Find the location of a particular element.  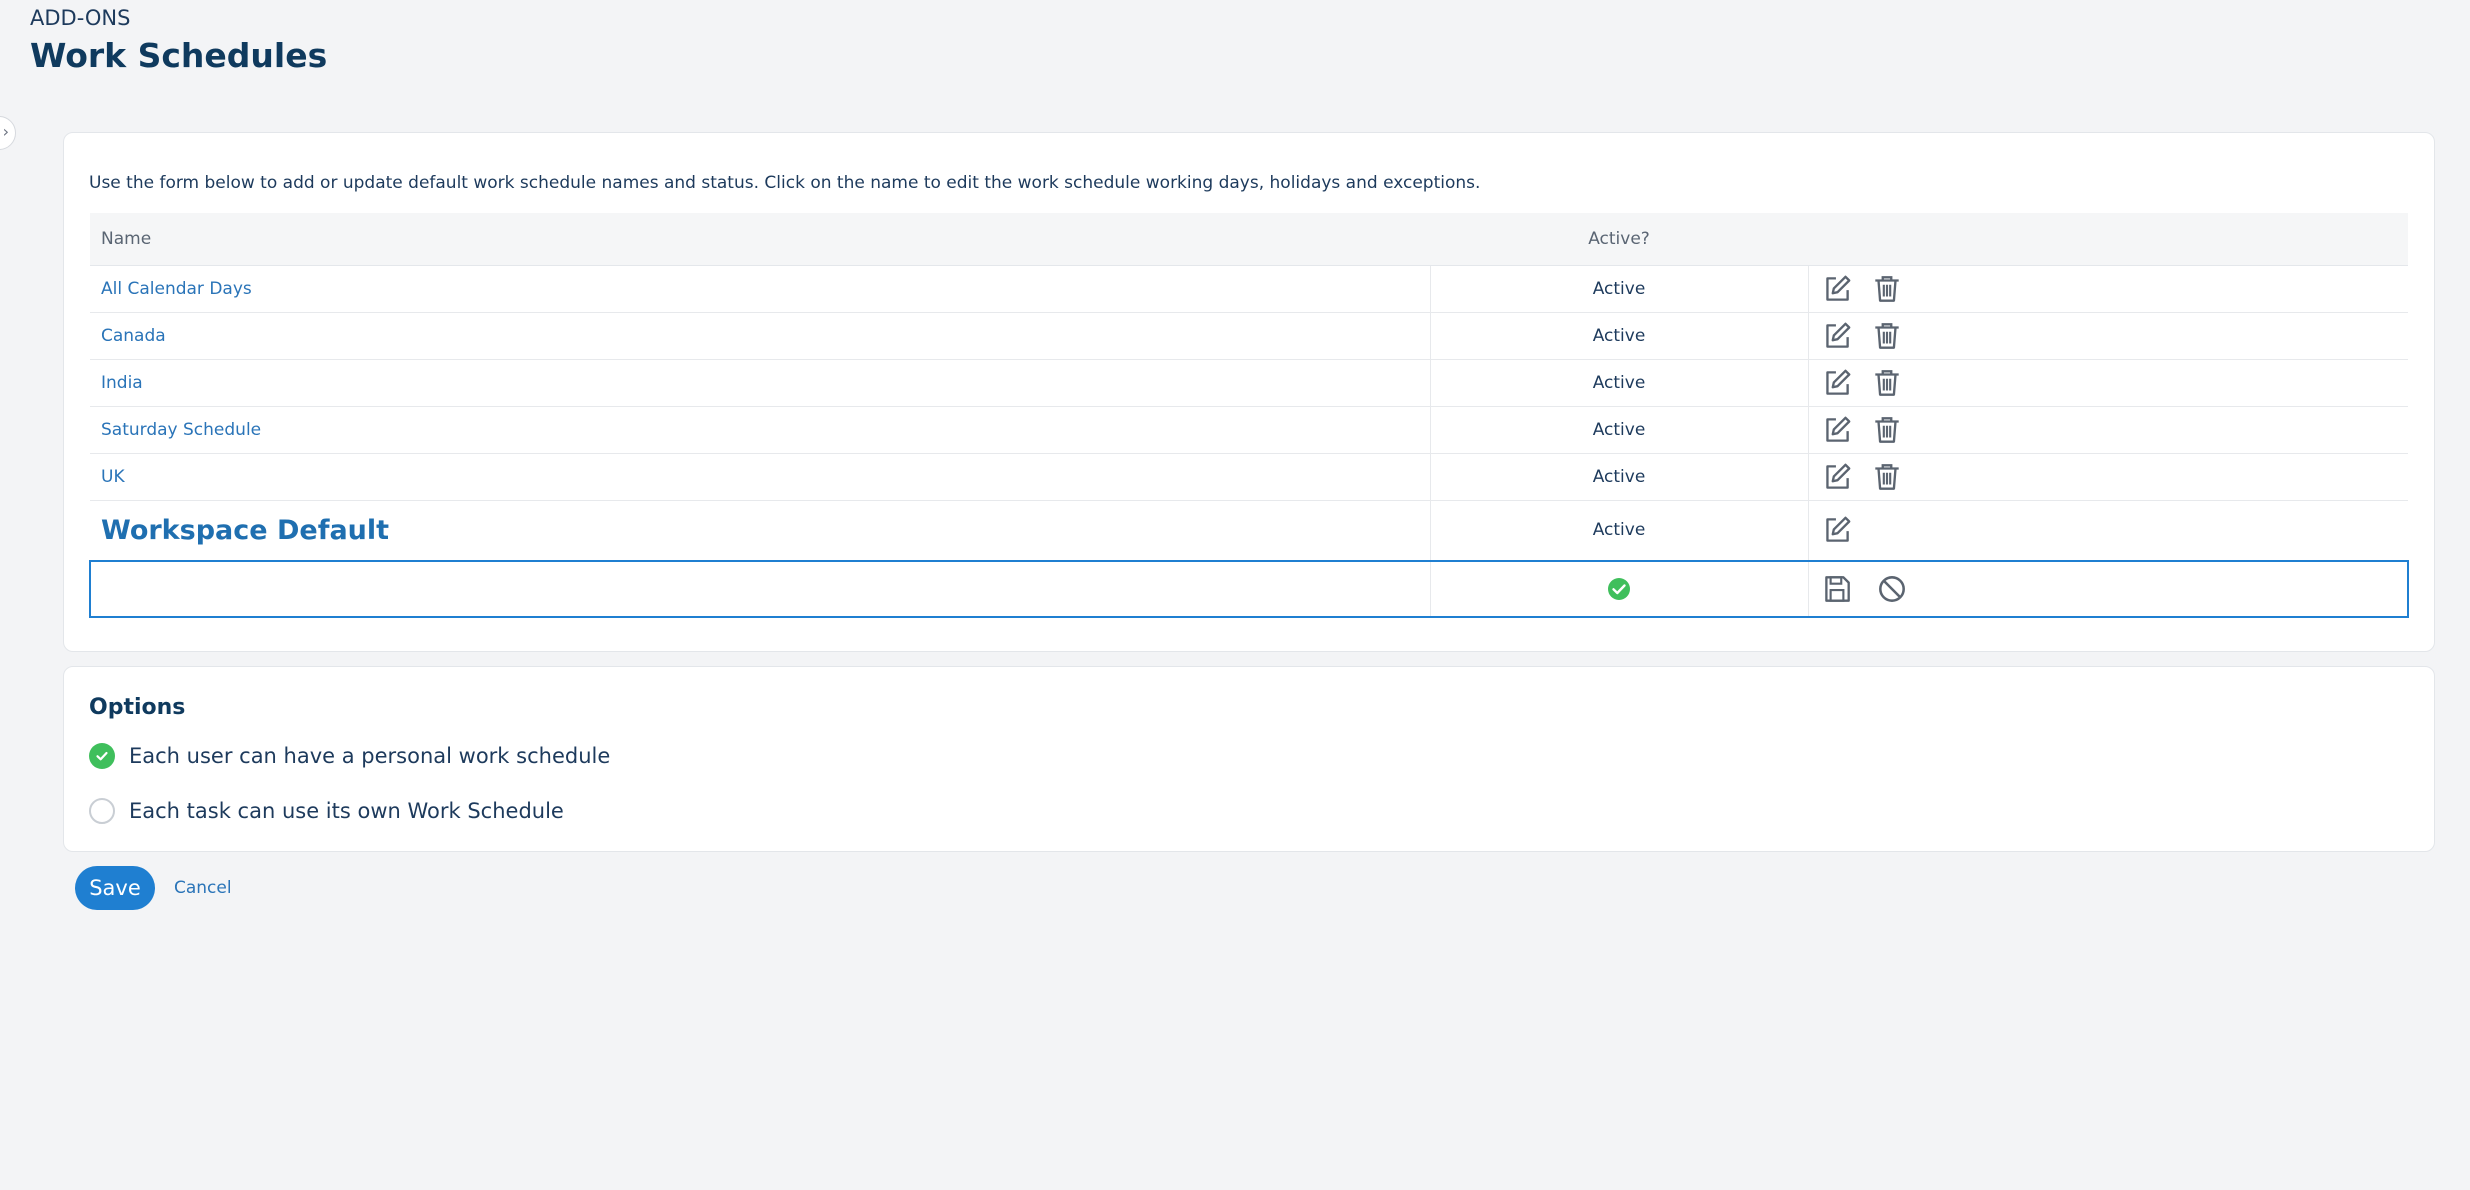

empty-circle-icon is located at coordinates (102, 811).